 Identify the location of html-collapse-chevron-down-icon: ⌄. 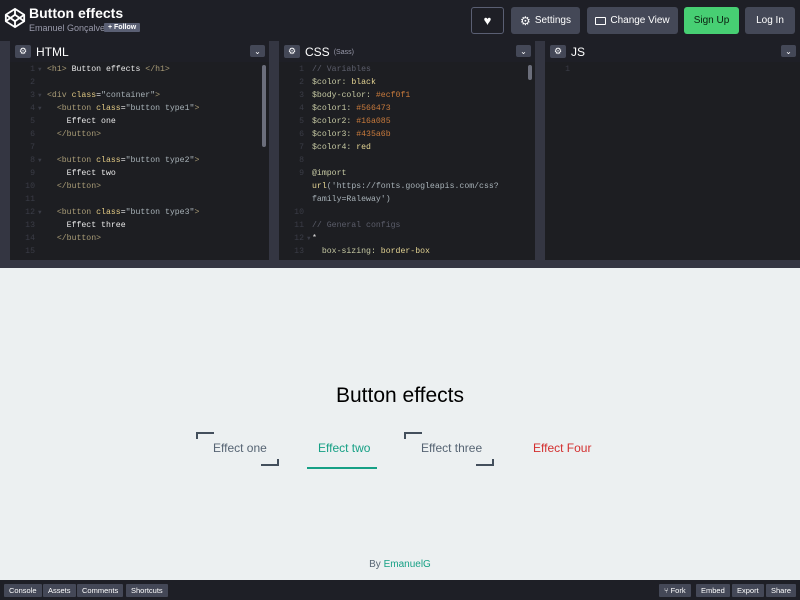
(257, 51).